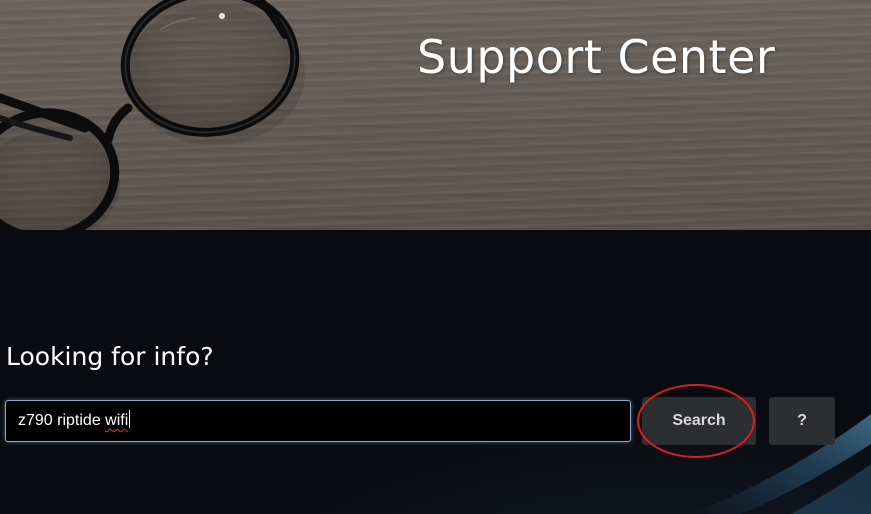 This screenshot has width=871, height=514. Describe the element at coordinates (596, 57) in the screenshot. I see `page-title: Support Center` at that location.